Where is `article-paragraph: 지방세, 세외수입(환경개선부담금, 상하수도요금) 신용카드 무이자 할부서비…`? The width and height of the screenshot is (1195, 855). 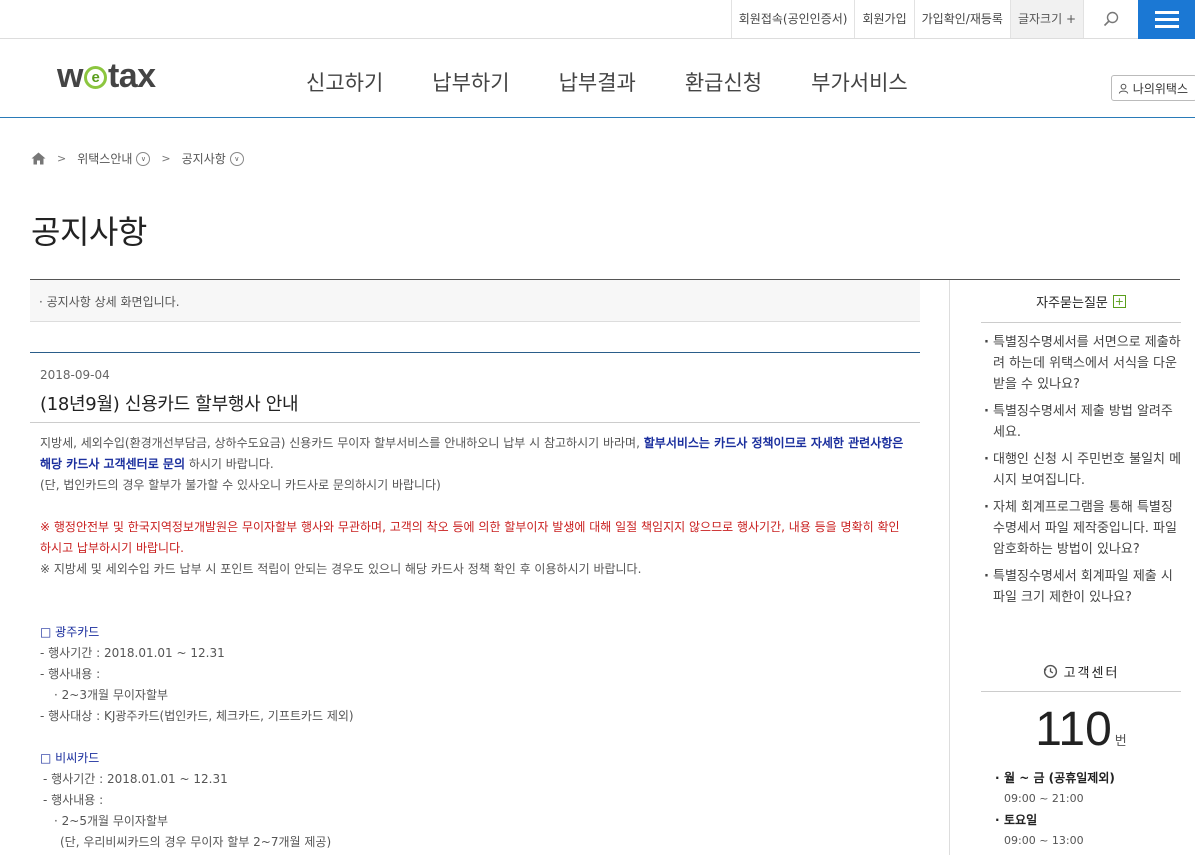 article-paragraph: 지방세, 세외수입(환경개선부담금, 상하수도요금) 신용카드 무이자 할부서비… is located at coordinates (475, 454).